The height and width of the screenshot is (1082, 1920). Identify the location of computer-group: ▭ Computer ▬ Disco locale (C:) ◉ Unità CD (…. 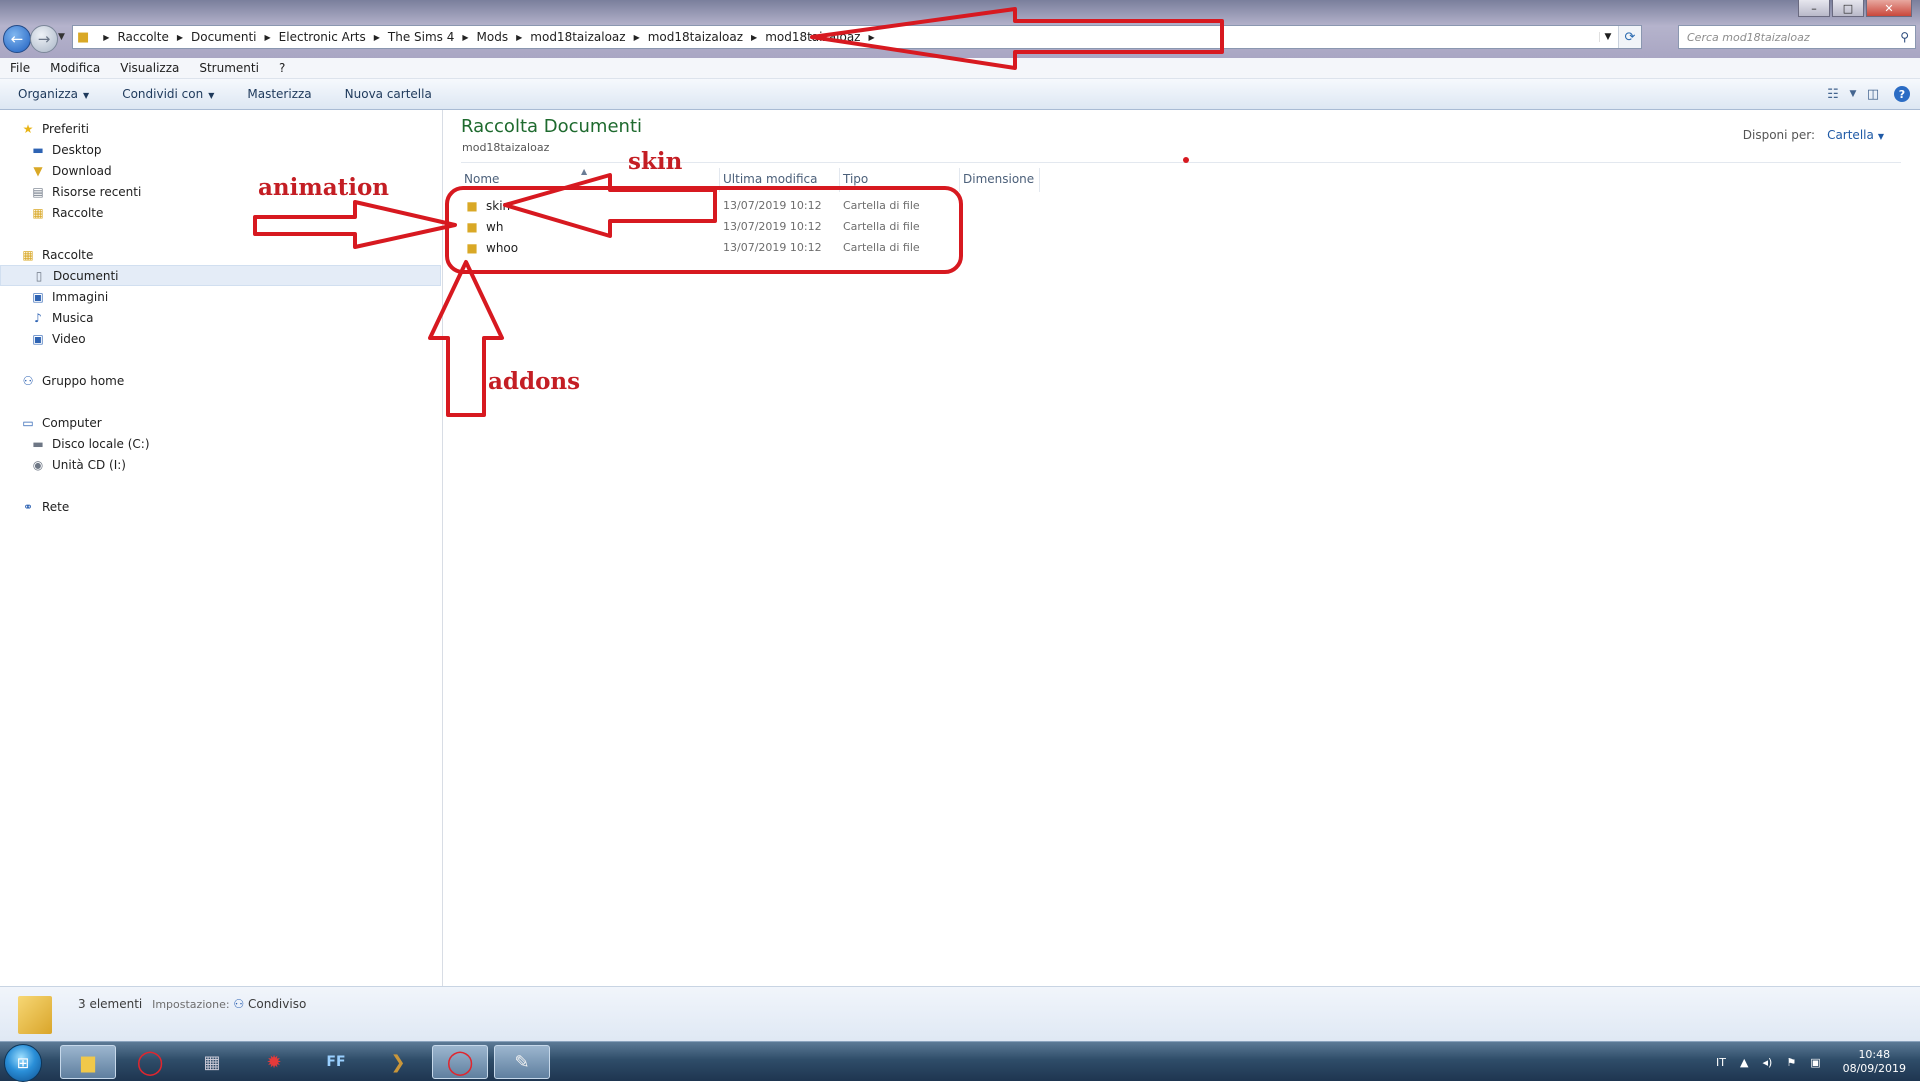
(221, 443).